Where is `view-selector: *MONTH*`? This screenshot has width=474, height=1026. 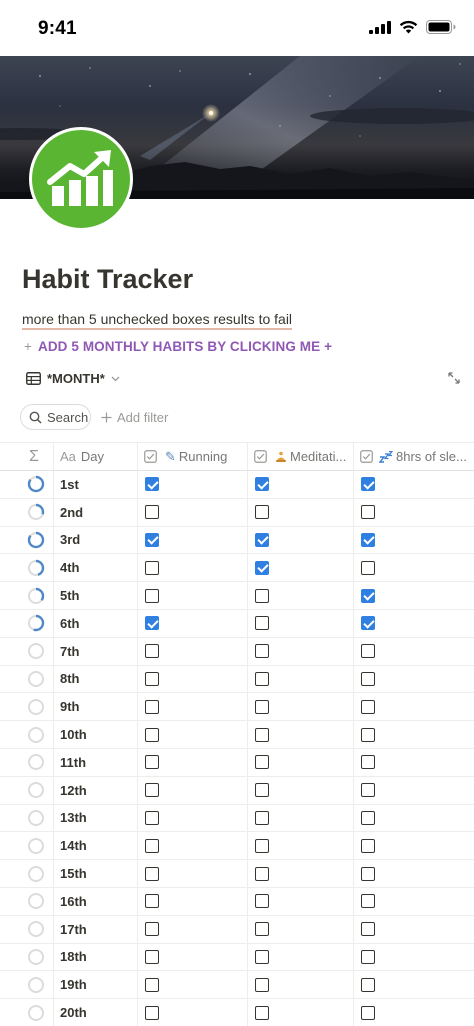 view-selector: *MONTH* is located at coordinates (73, 378).